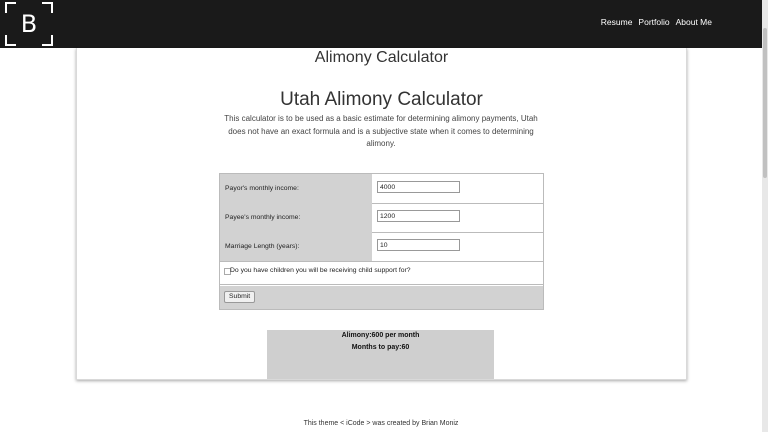 The height and width of the screenshot is (432, 768). What do you see at coordinates (765, 103) in the screenshot?
I see `scrollbar-thumb` at bounding box center [765, 103].